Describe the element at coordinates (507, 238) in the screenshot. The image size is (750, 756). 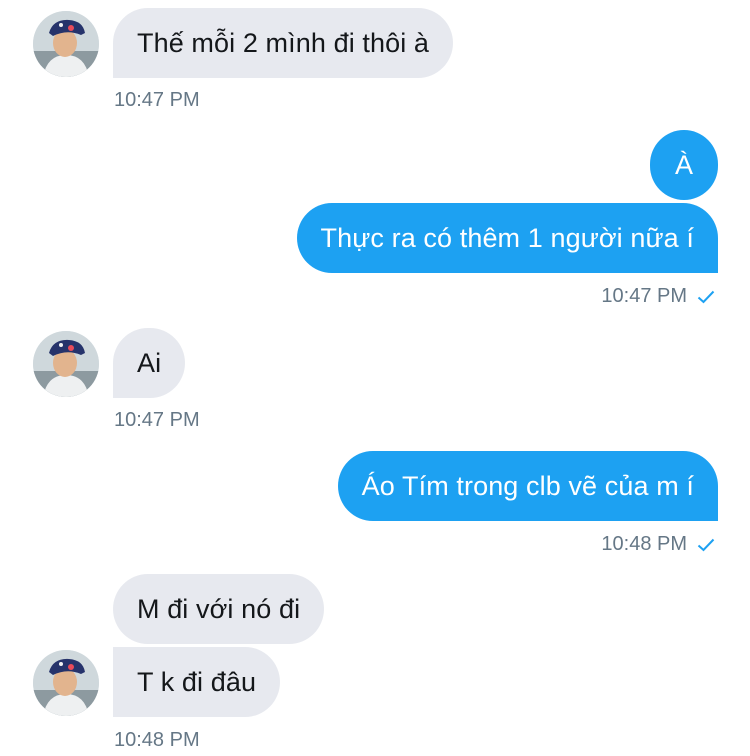
I see `outgoing-message: Thực ra có thêm 1 người nữa í` at that location.